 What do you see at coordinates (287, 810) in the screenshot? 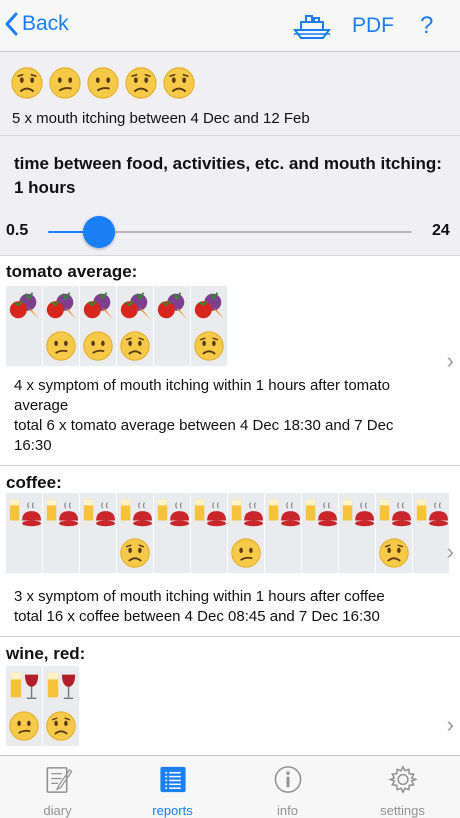
I see `tab-label: info` at bounding box center [287, 810].